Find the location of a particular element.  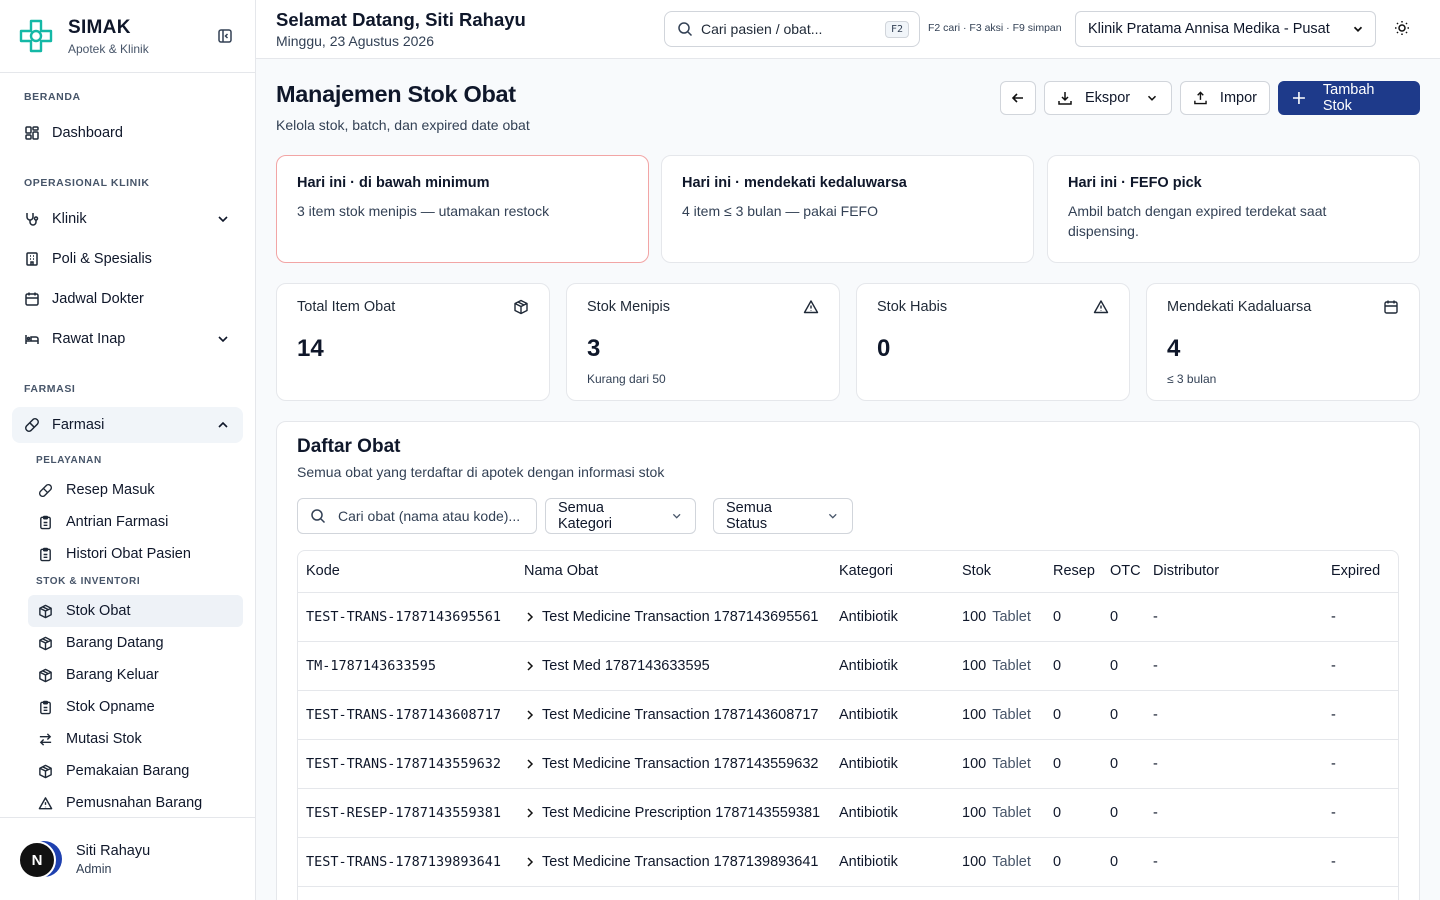

sidebar-item-pemakaian-barang: Pemakaian Barang is located at coordinates (135, 771).